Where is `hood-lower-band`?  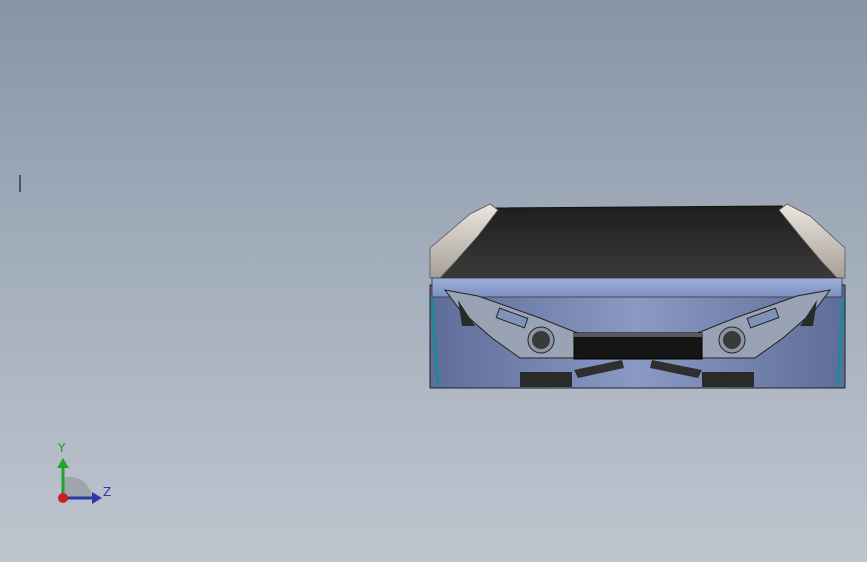 hood-lower-band is located at coordinates (637, 287).